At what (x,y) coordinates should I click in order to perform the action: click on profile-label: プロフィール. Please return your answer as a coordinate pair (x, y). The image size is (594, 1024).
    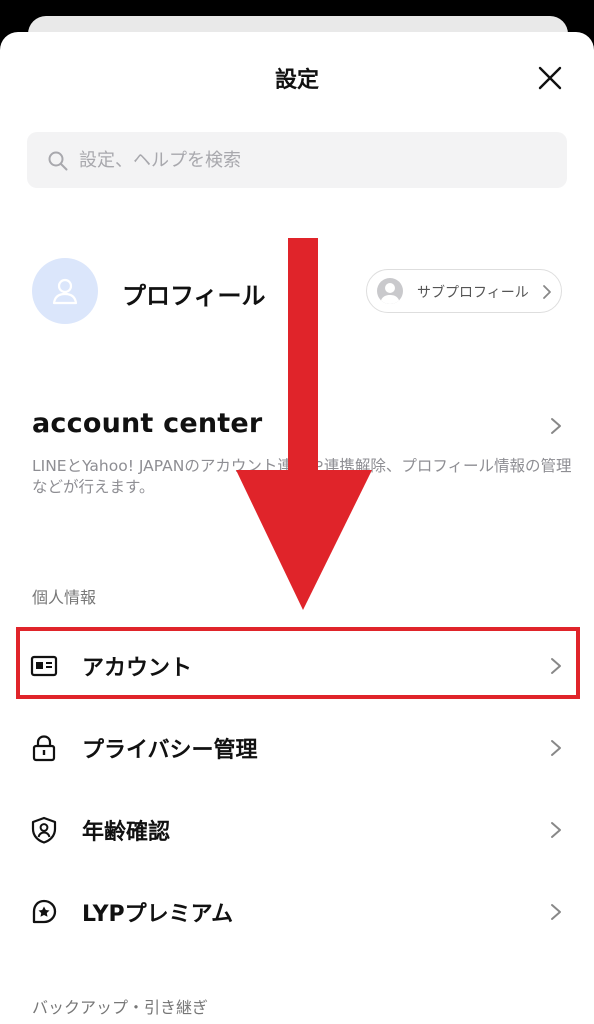
    Looking at the image, I should click on (194, 296).